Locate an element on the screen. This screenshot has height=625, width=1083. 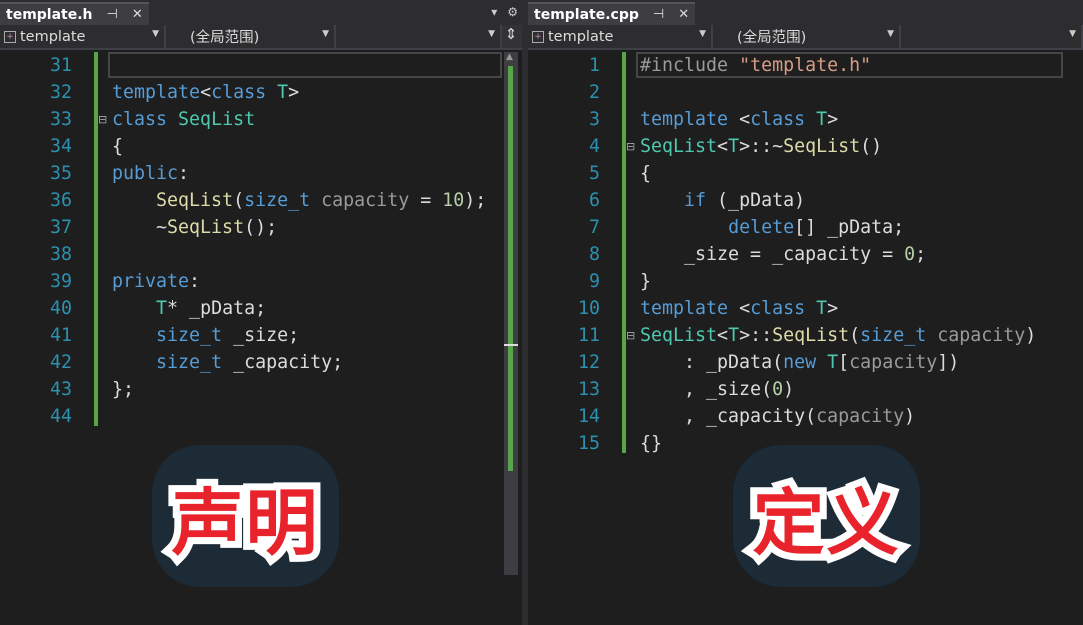
code-text: ~SeqList(); is located at coordinates (194, 227).